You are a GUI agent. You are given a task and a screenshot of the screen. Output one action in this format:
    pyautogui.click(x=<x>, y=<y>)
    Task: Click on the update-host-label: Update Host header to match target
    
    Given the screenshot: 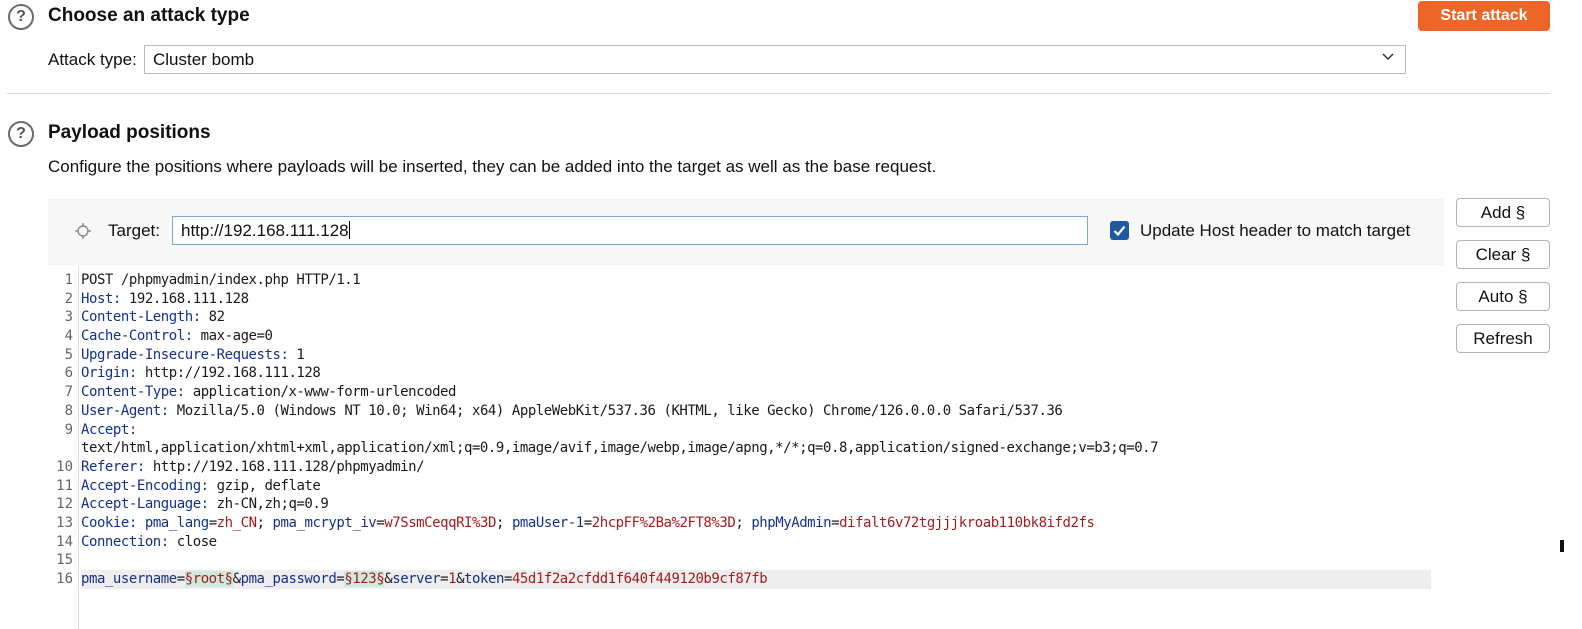 What is the action you would take?
    pyautogui.click(x=1275, y=231)
    